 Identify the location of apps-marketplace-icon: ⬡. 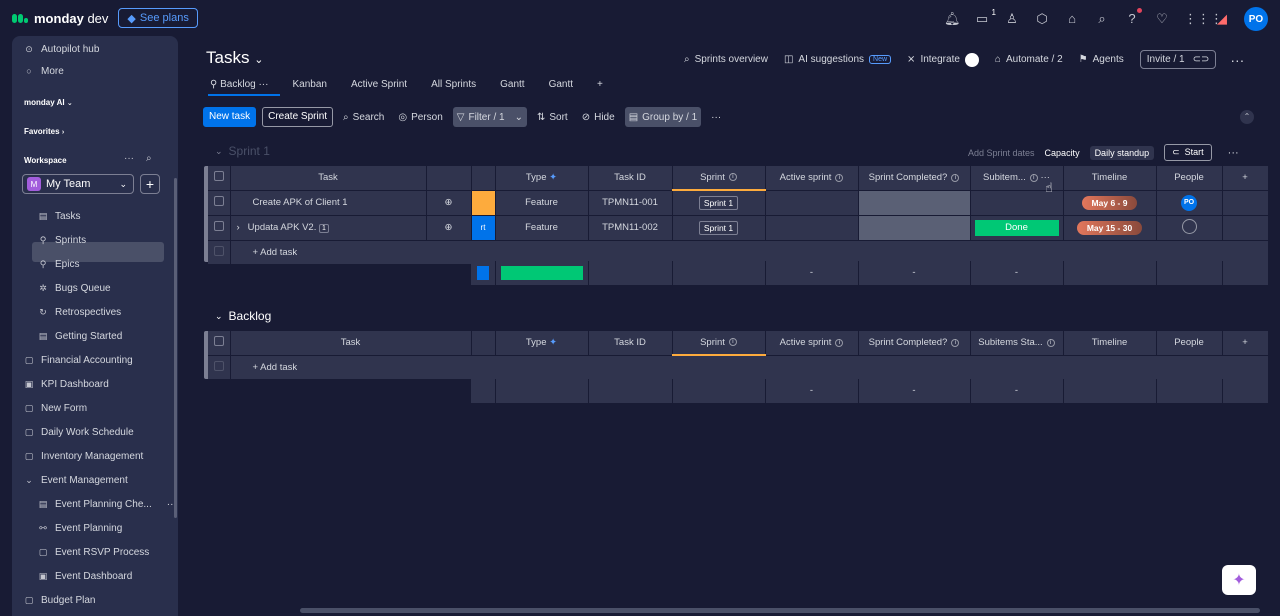
(1042, 19).